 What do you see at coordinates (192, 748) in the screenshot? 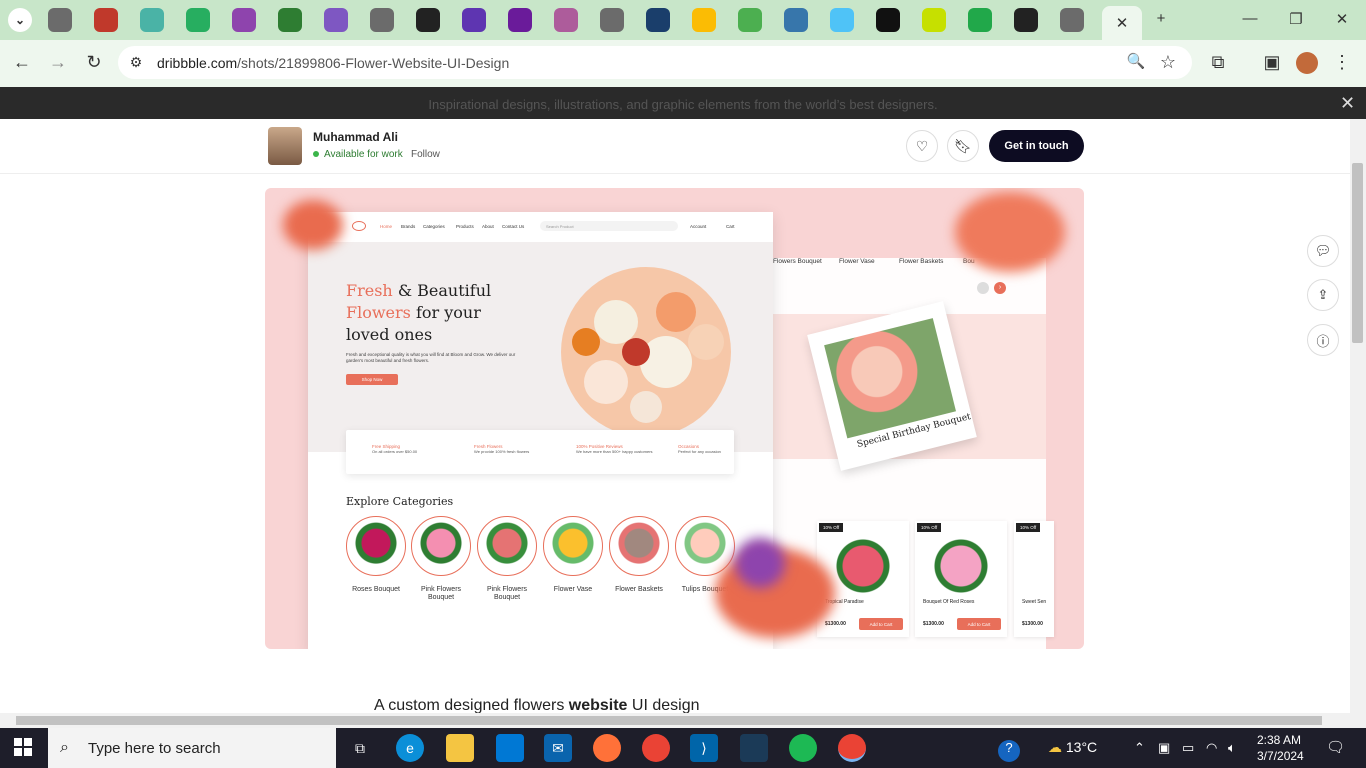
I see `taskbar-search-input: Type here to search` at bounding box center [192, 748].